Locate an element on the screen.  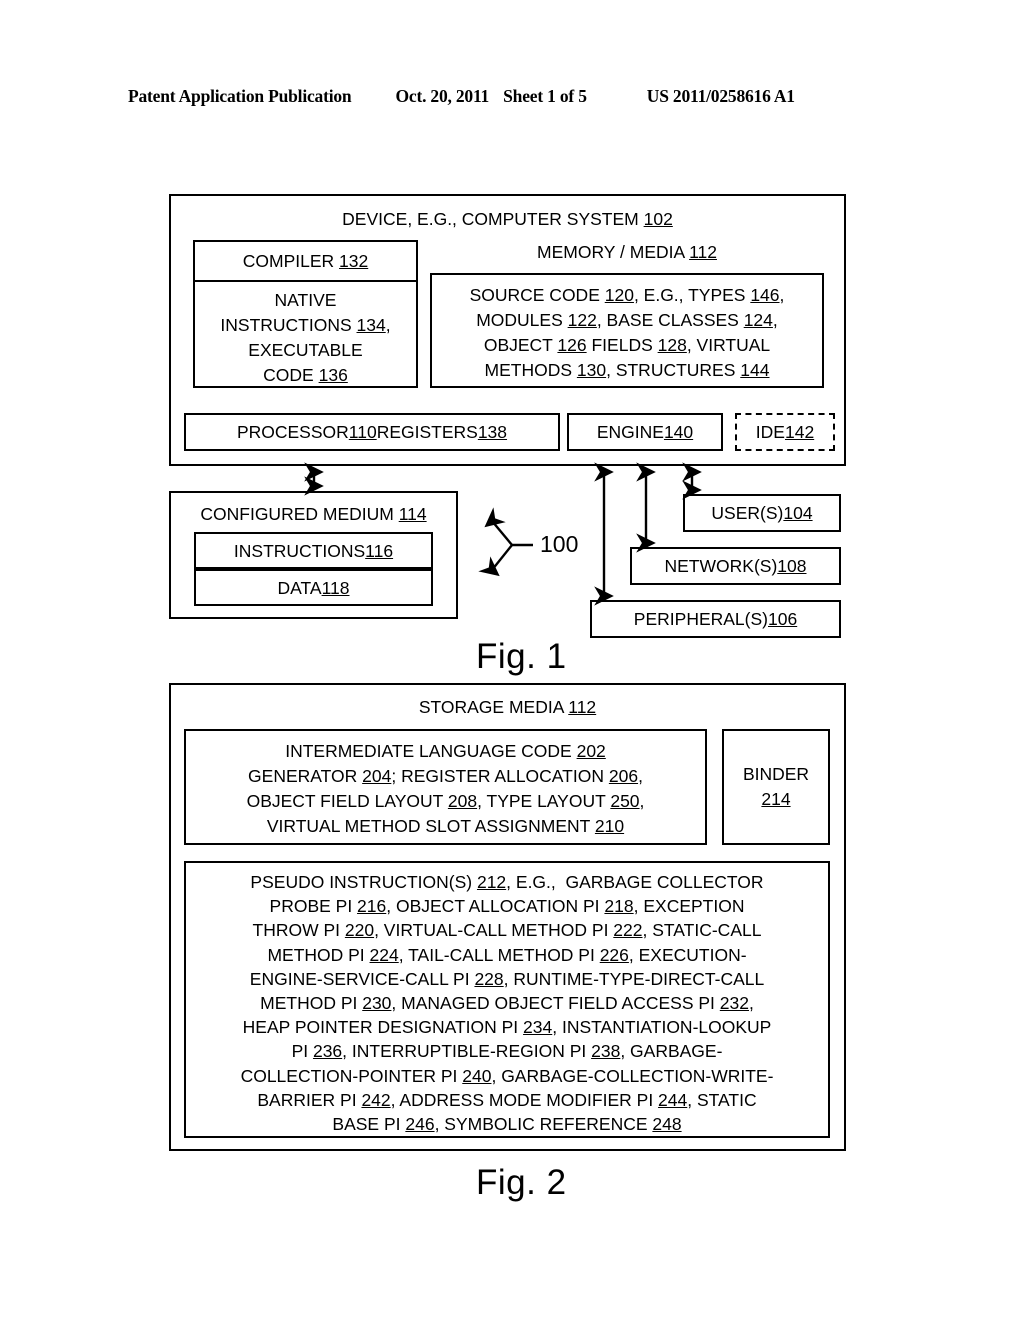
fig1-users-ref: 104 is located at coordinates (798, 513).